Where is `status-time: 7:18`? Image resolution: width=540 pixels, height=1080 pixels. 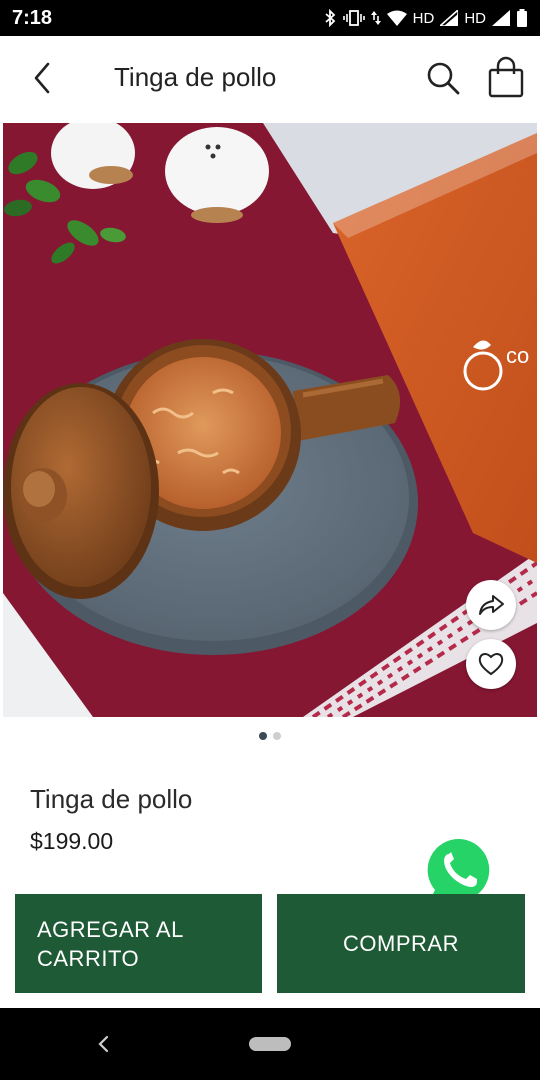
status-time: 7:18 is located at coordinates (32, 17).